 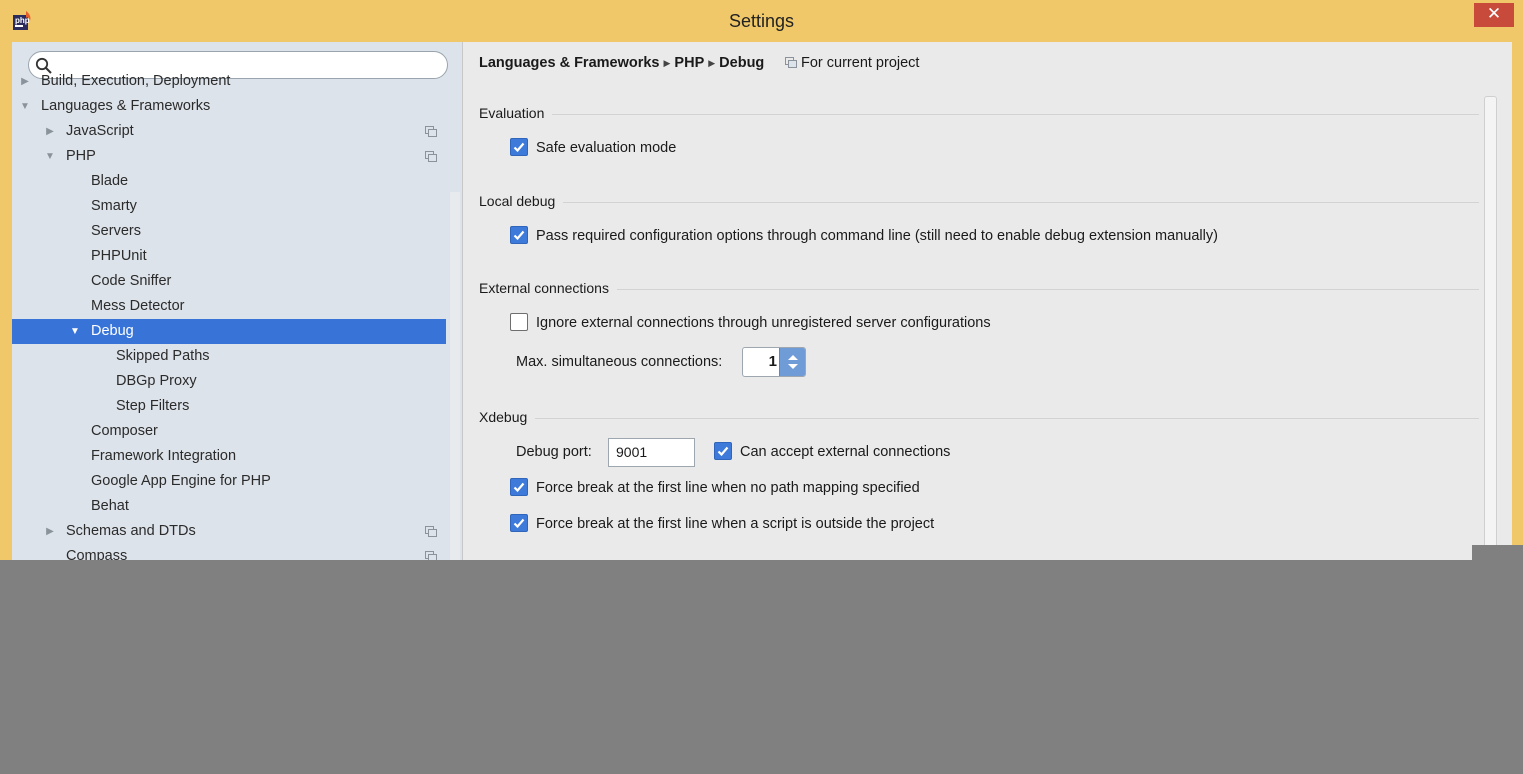 I want to click on sidebar-item-label: Code Sniffer, so click(x=131, y=281).